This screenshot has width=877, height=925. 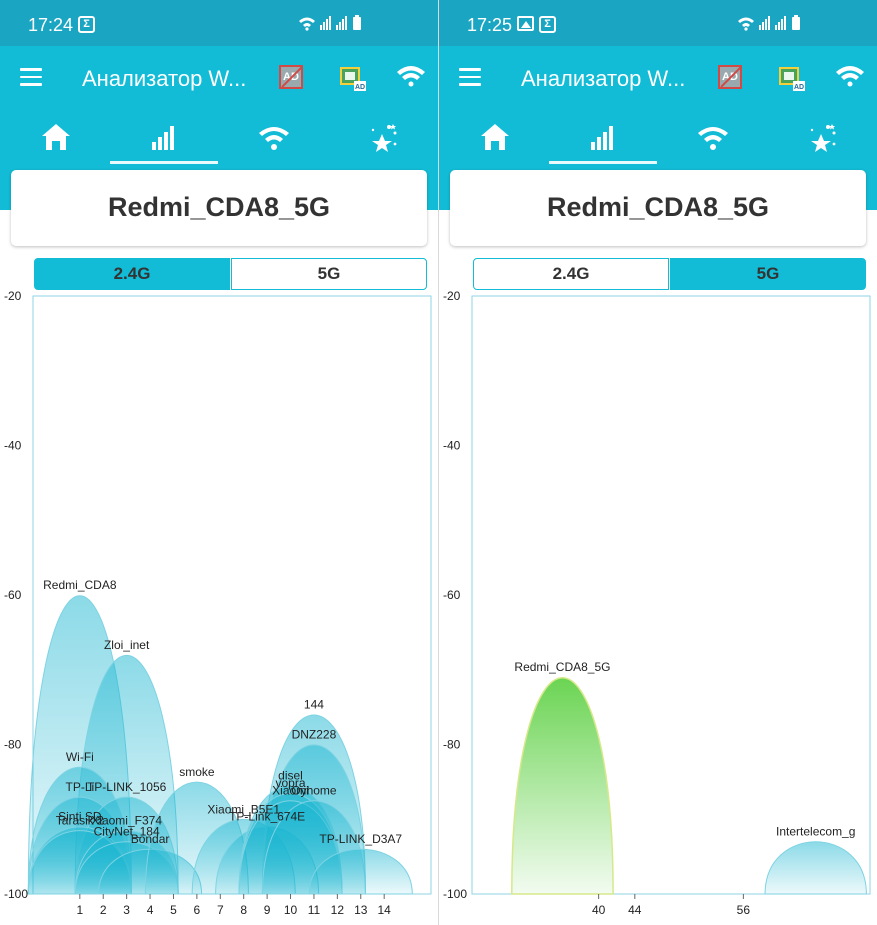 What do you see at coordinates (360, 839) in the screenshot?
I see `network-label: TP-LINK_D3A7` at bounding box center [360, 839].